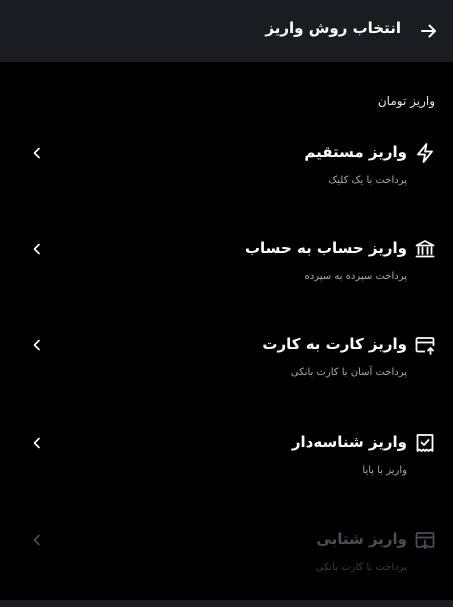  I want to click on method-title: واریز کارت به کارت, so click(334, 344).